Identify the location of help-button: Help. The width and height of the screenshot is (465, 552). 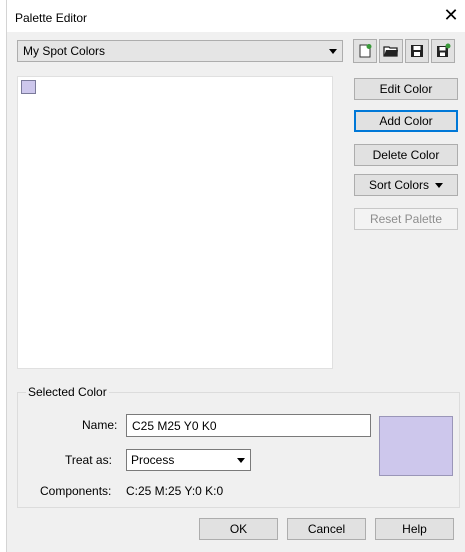
(414, 529).